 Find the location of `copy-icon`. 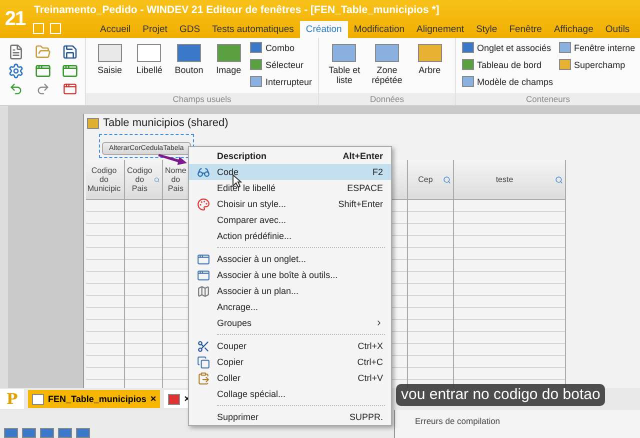

copy-icon is located at coordinates (203, 362).